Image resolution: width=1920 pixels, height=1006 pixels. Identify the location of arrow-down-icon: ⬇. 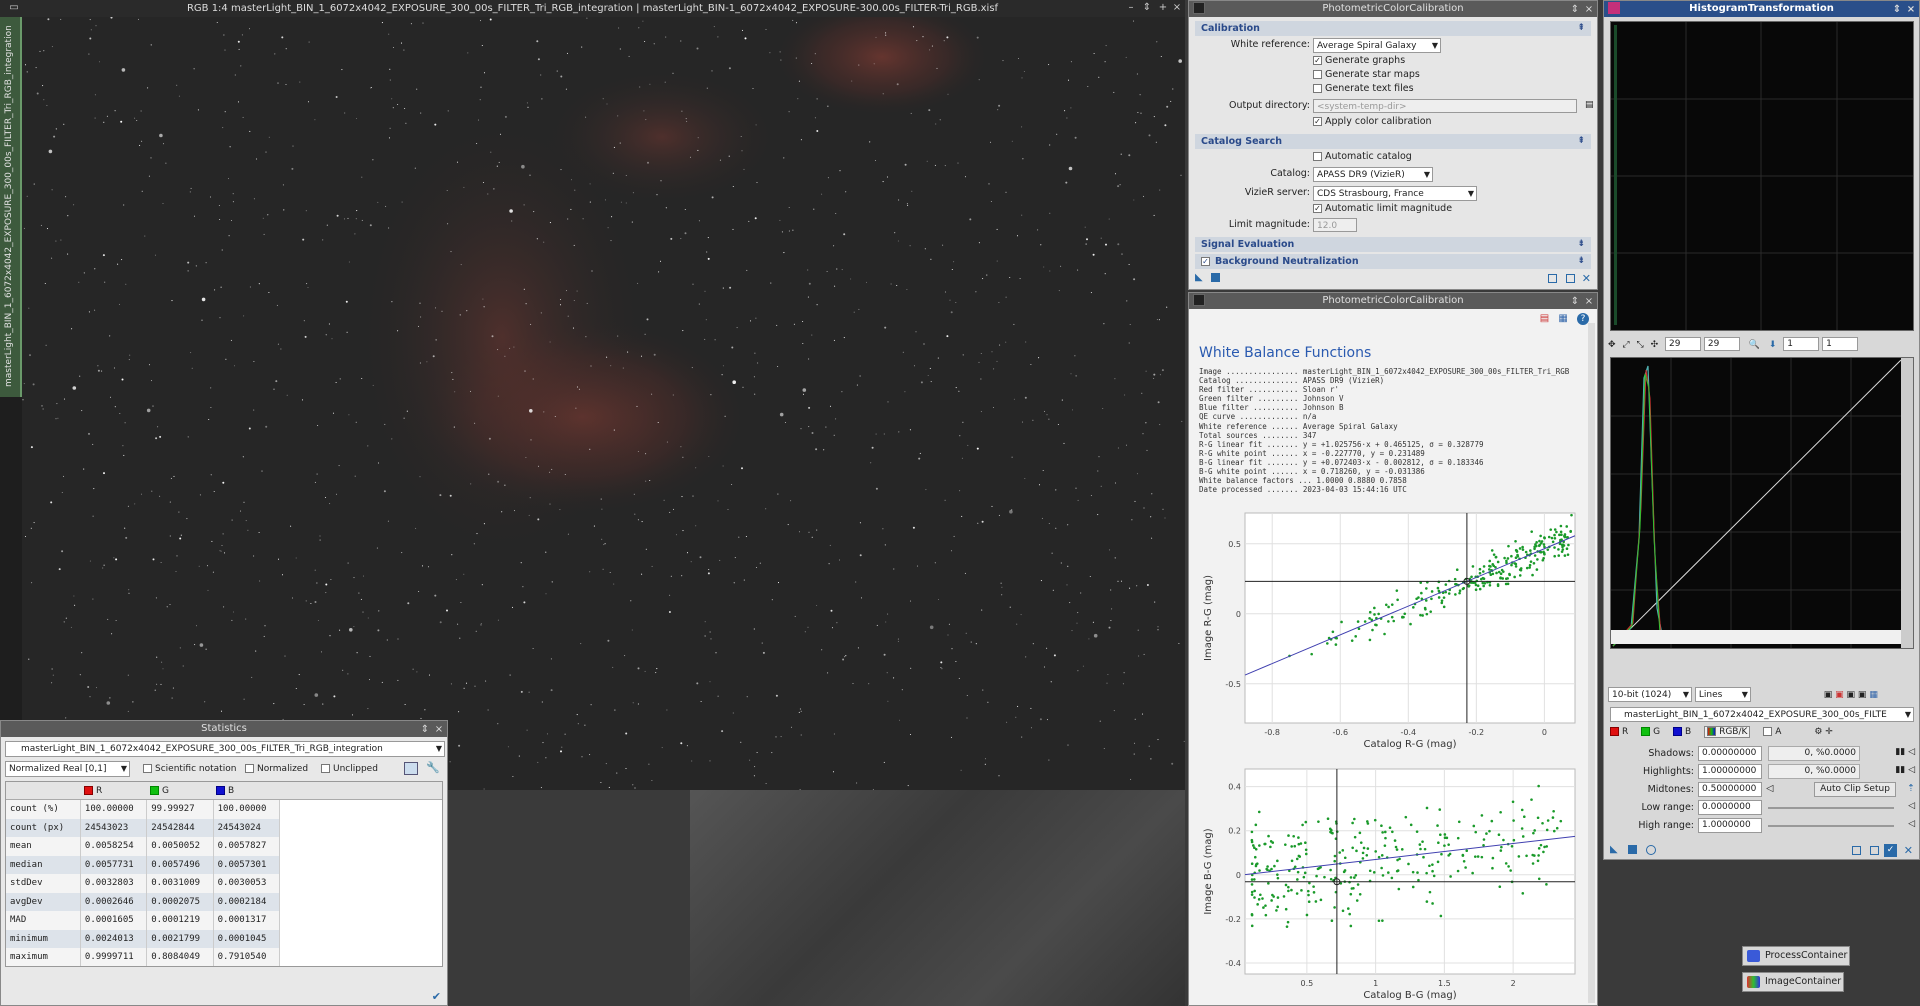
(1773, 345).